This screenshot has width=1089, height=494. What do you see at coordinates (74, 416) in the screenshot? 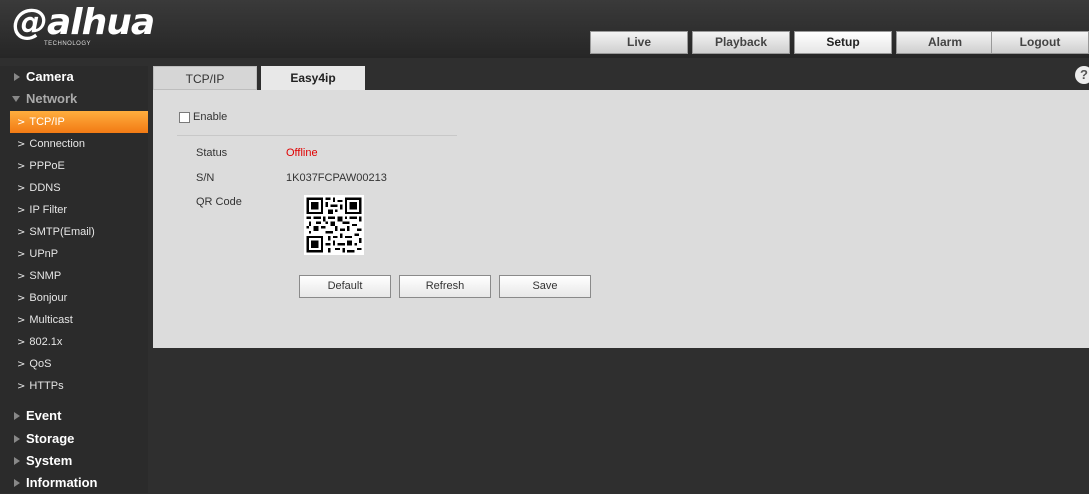
I see `sidebar-category-event: Event` at bounding box center [74, 416].